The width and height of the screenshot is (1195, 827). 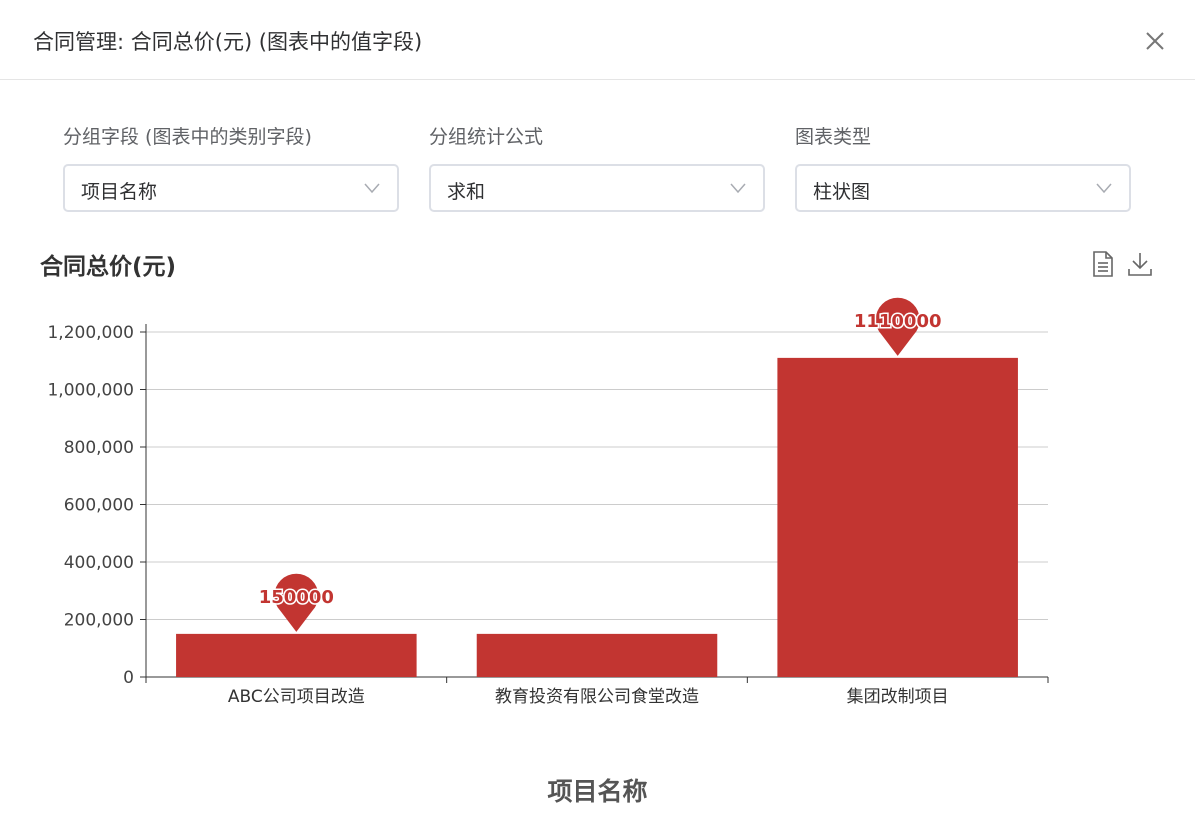 I want to click on y-tick-label: 1,000,000, so click(x=90, y=391).